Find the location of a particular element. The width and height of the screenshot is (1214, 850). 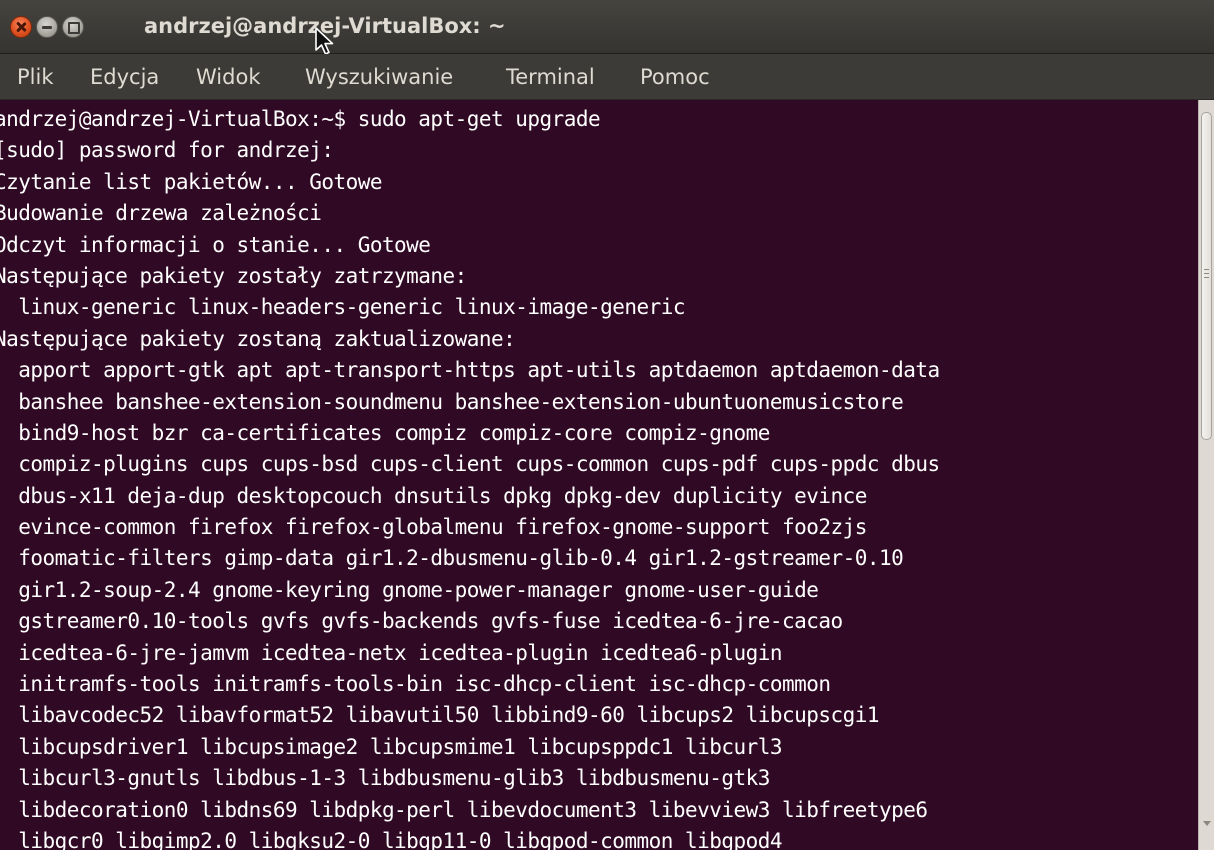

scroll-down-arrow-icon is located at coordinates (1207, 823).